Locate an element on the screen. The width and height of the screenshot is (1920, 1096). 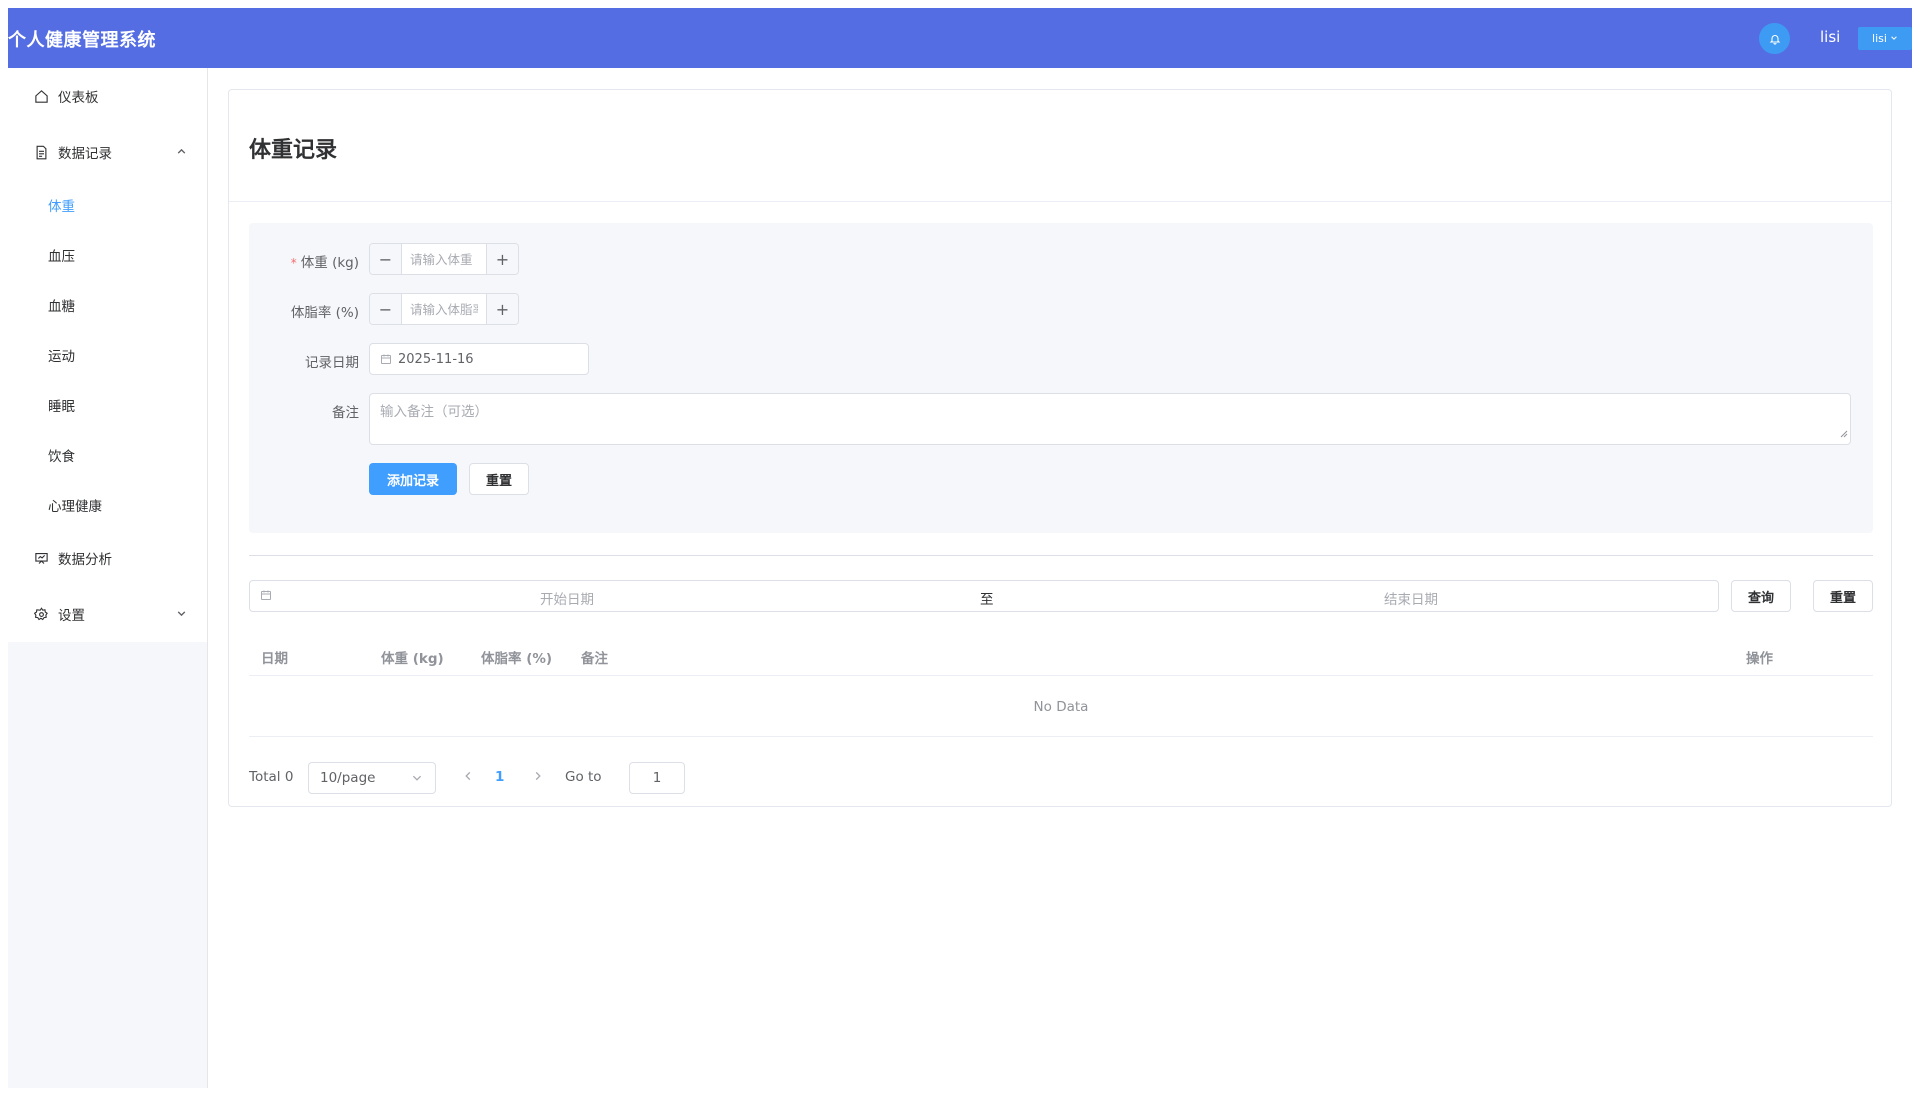
pagination: Total 0 10/page 1 Go to 1 is located at coordinates (599, 778).